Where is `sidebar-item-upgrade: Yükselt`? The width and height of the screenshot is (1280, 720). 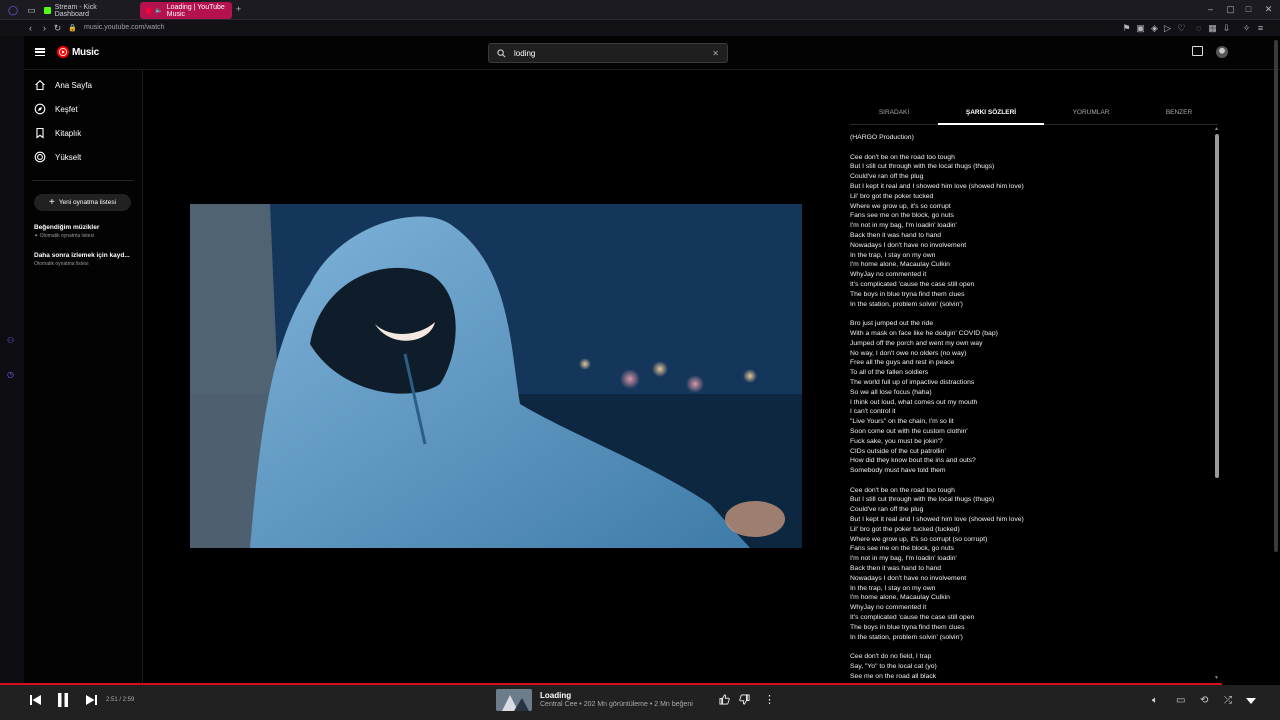 sidebar-item-upgrade: Yükselt is located at coordinates (57, 157).